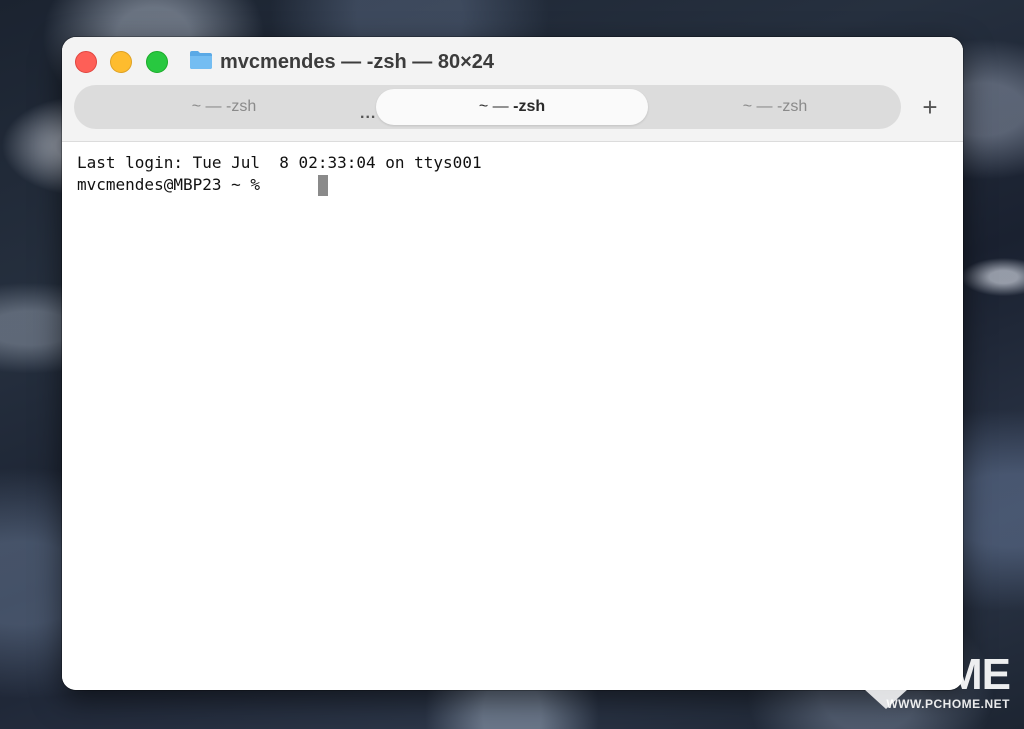 The height and width of the screenshot is (729, 1024). I want to click on tab-1-prefix: ~ —, so click(208, 106).